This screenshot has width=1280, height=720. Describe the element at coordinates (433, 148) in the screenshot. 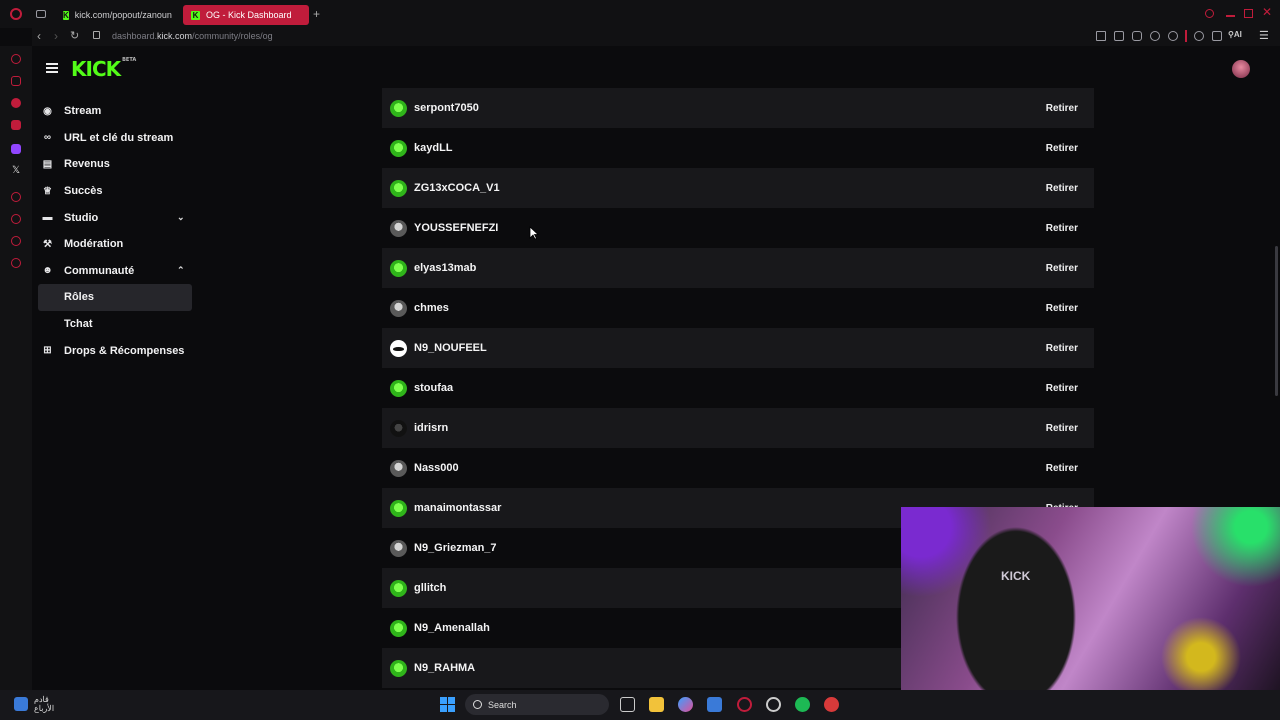

I see `username: kaydLL` at that location.